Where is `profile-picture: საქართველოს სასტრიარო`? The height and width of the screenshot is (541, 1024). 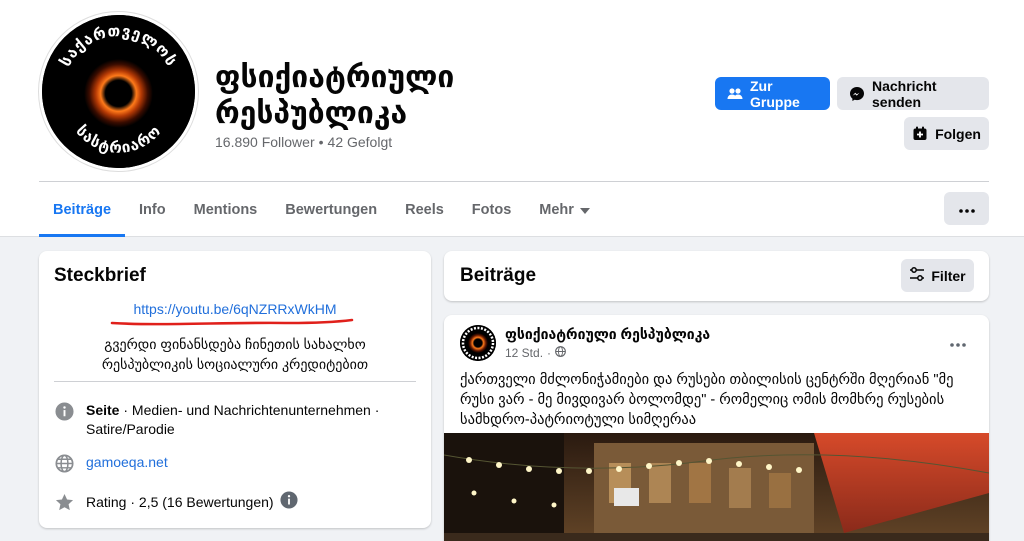
profile-picture: საქართველოს სასტრიარო is located at coordinates (118, 91).